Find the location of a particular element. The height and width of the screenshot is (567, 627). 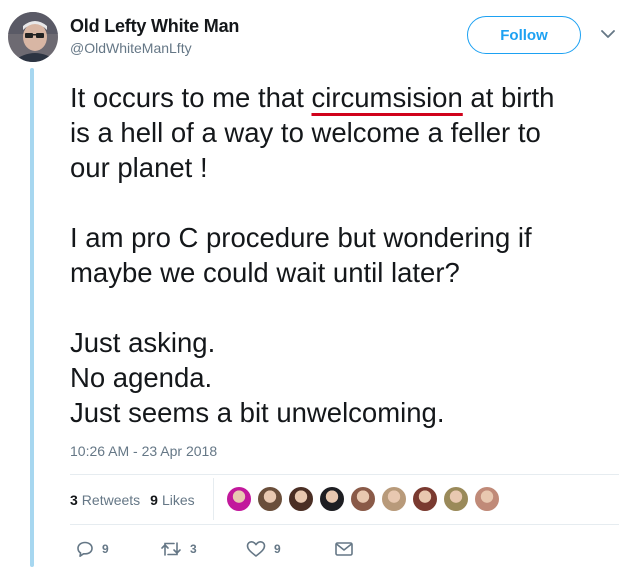

retweet-count: 3 is located at coordinates (193, 549).